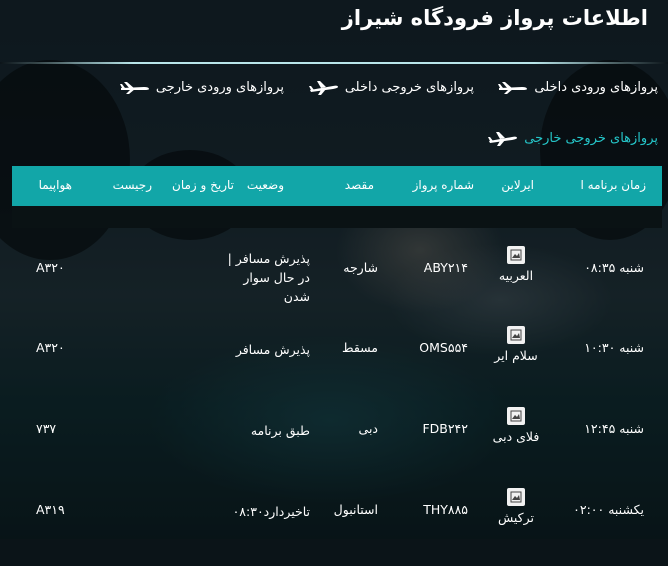 The width and height of the screenshot is (668, 566). Describe the element at coordinates (359, 347) in the screenshot. I see `destination: مسقط` at that location.